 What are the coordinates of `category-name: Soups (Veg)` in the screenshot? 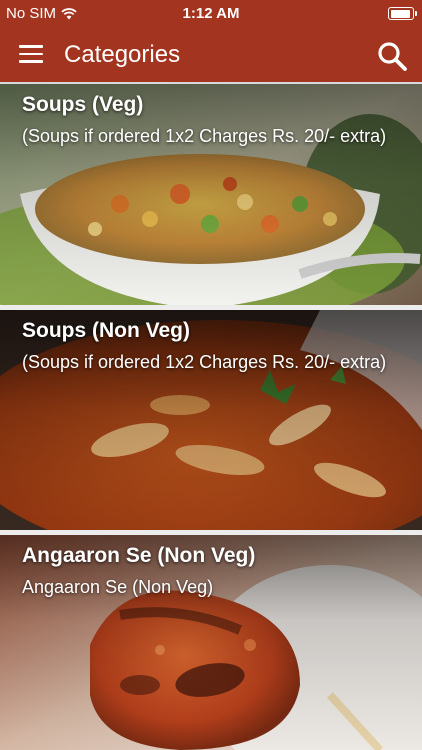 It's located at (83, 104).